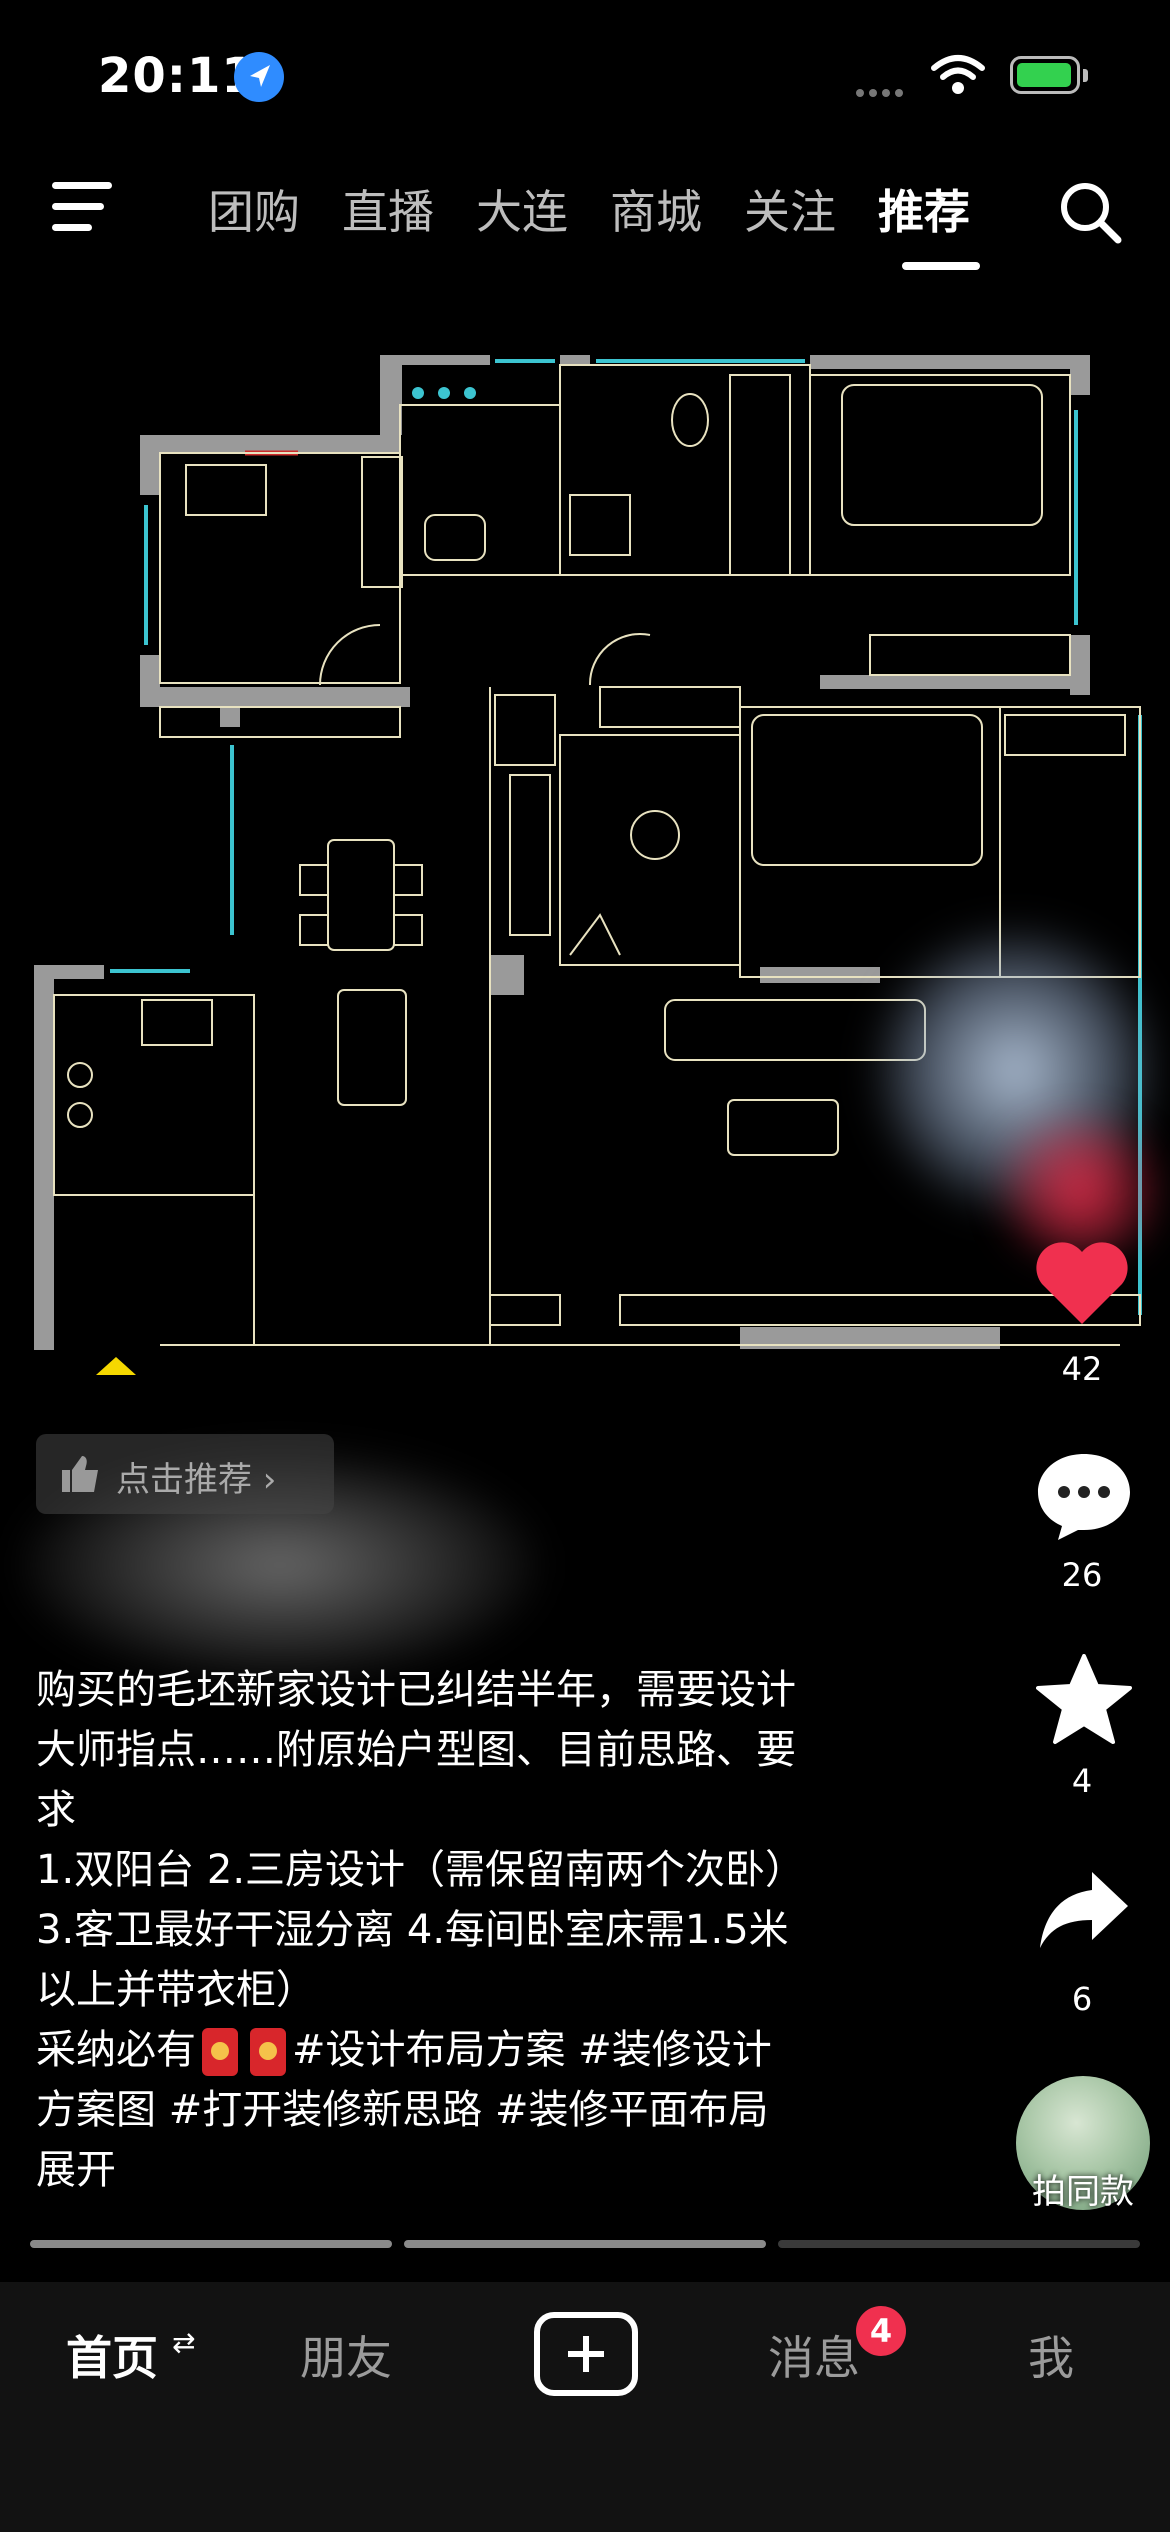 The image size is (1170, 2532). What do you see at coordinates (112, 2355) in the screenshot?
I see `nav-home: 首页` at bounding box center [112, 2355].